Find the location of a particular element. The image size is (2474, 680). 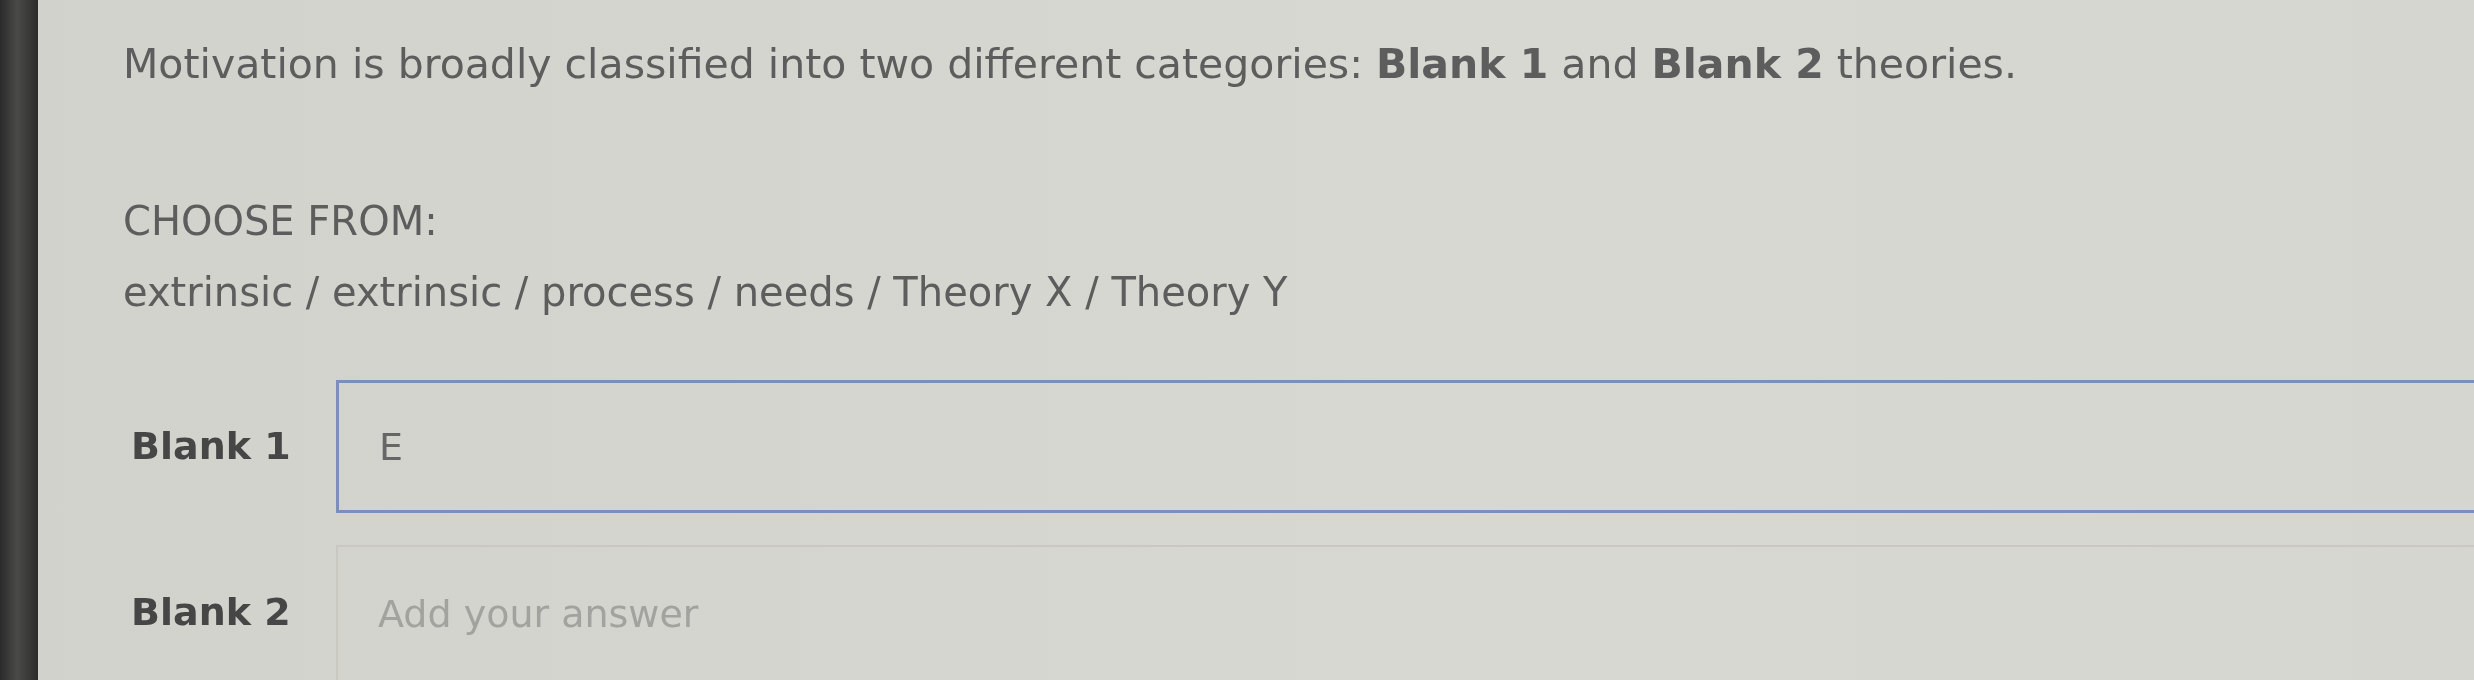

blank-label: Blank 1 is located at coordinates (211, 446).